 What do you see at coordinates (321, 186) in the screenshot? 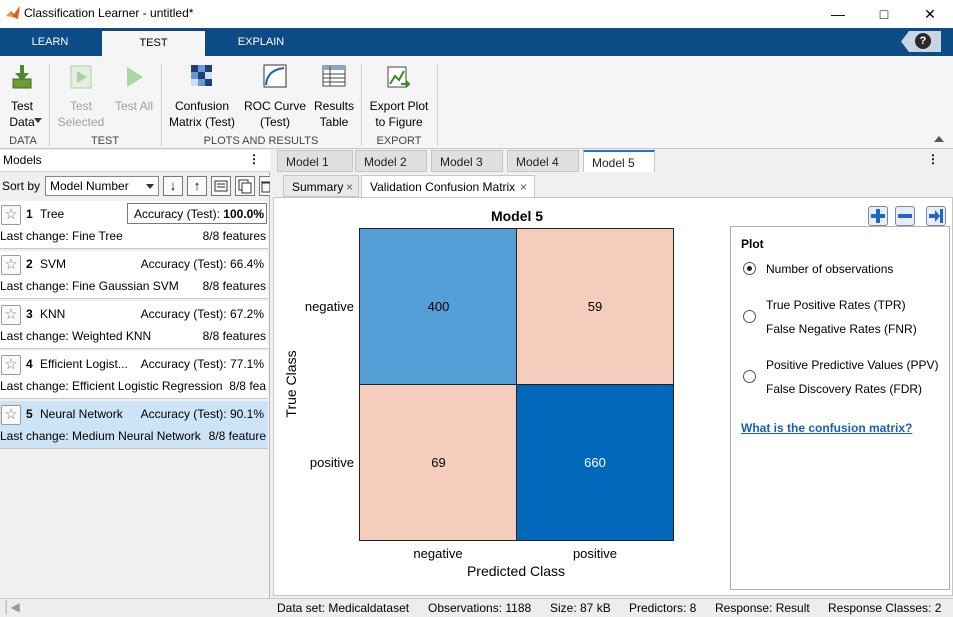
I see `tab-summary: Summary ×` at bounding box center [321, 186].